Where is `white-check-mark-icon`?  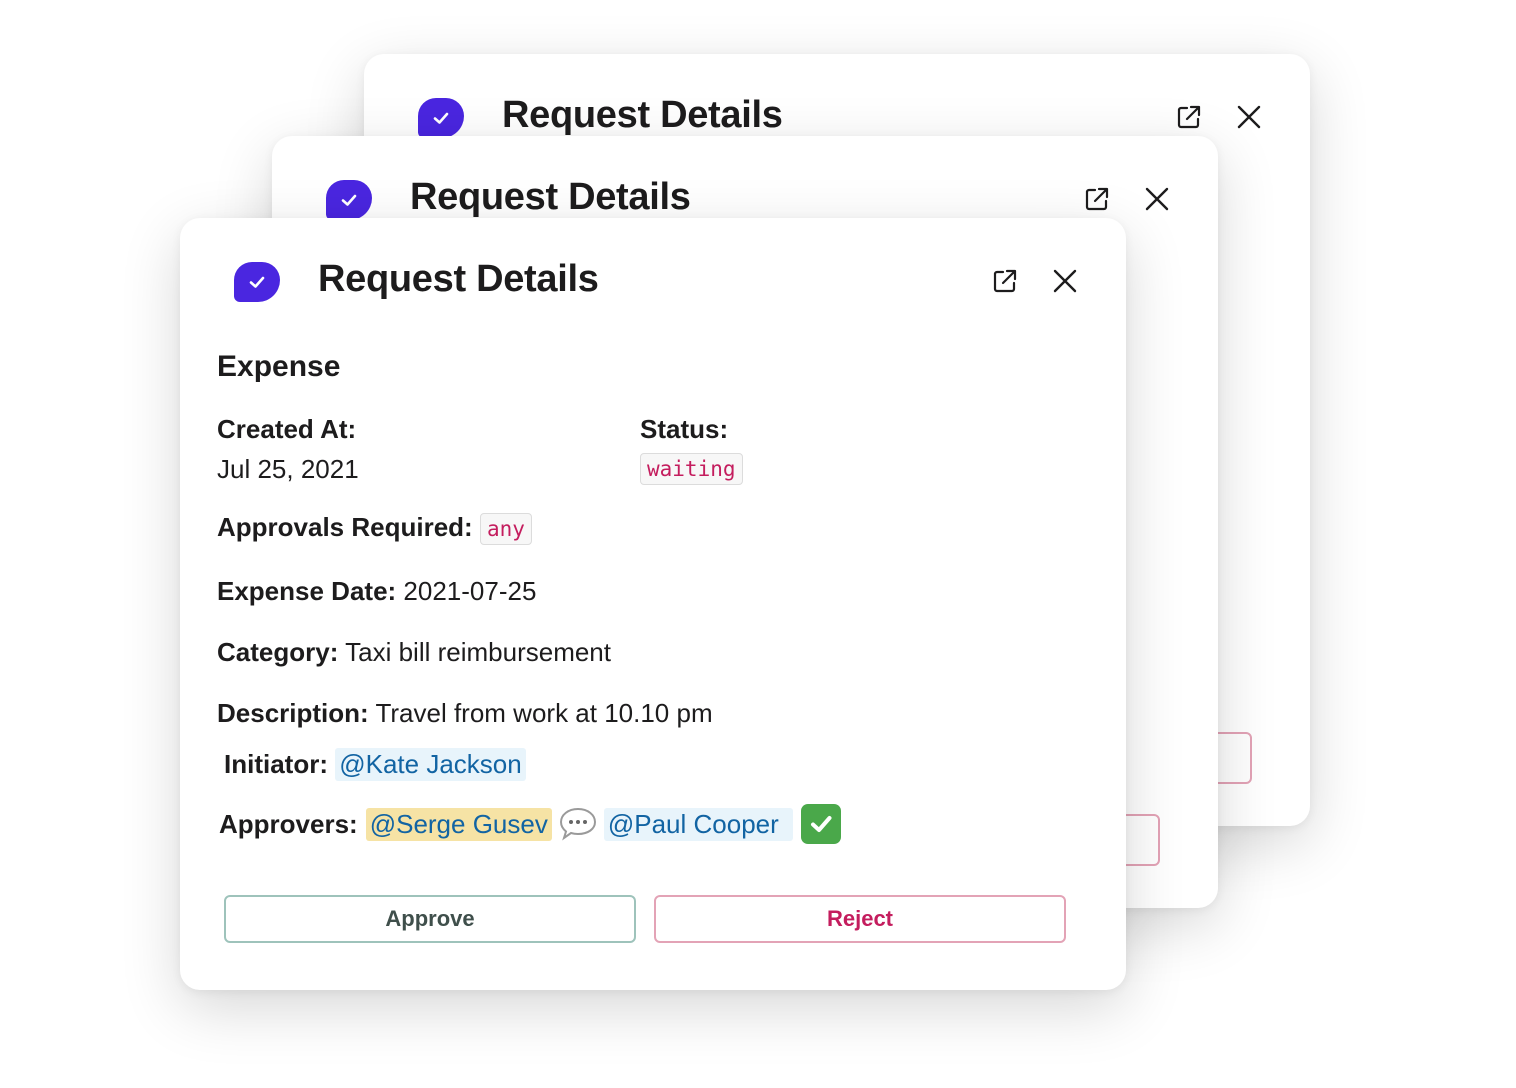
white-check-mark-icon is located at coordinates (820, 824).